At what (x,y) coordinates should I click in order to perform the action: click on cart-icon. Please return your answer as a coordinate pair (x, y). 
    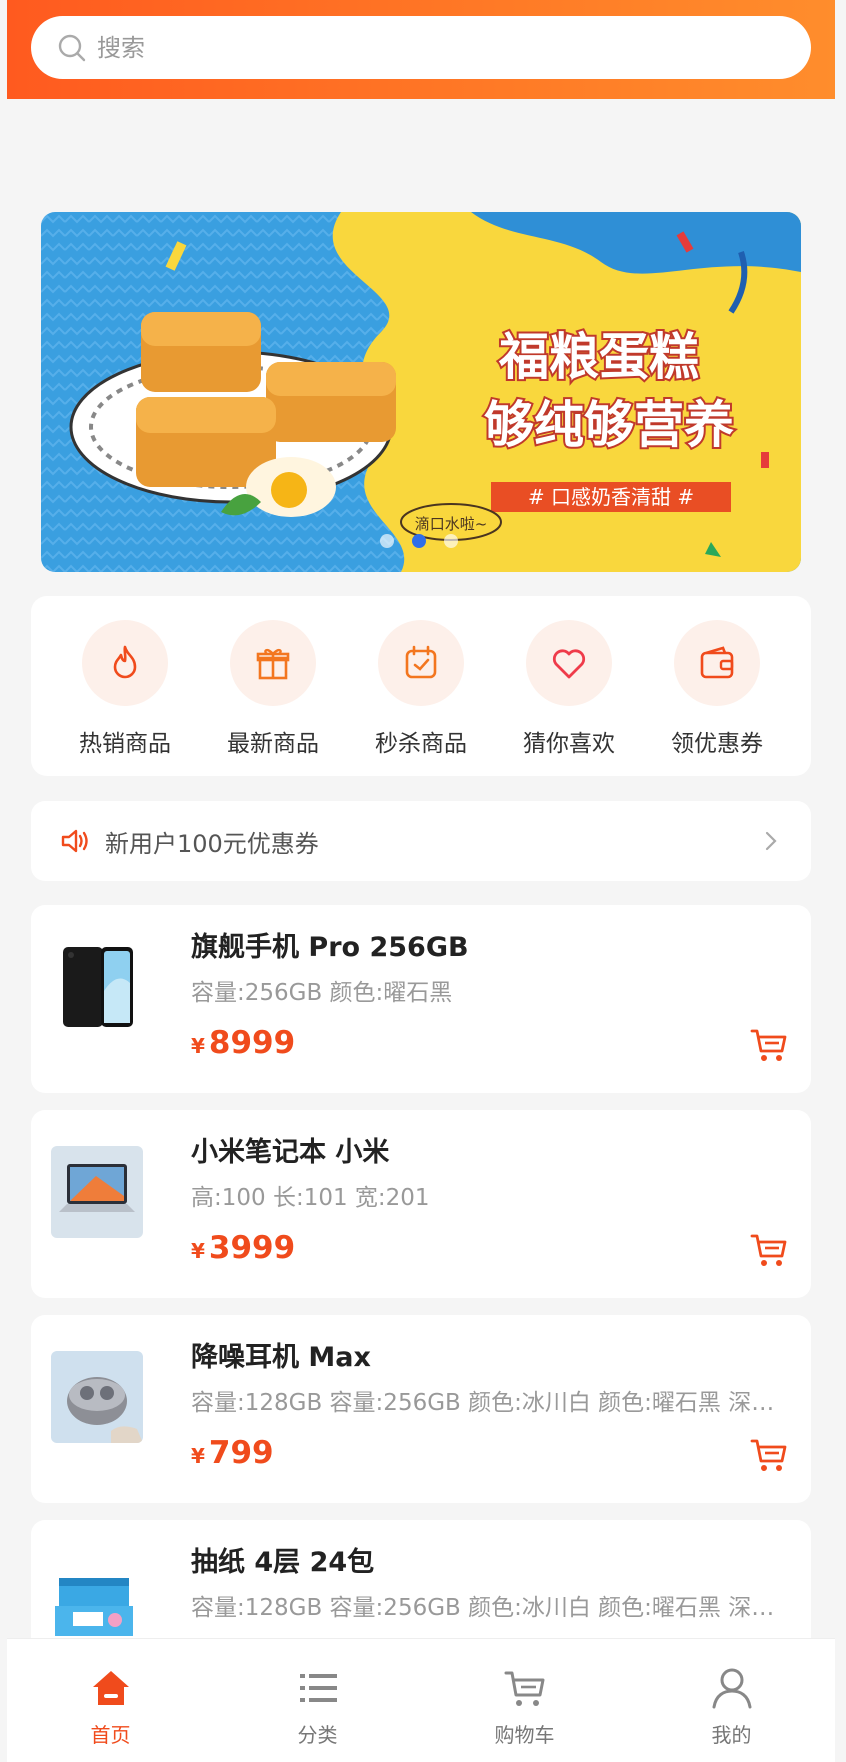
    Looking at the image, I should click on (524, 1688).